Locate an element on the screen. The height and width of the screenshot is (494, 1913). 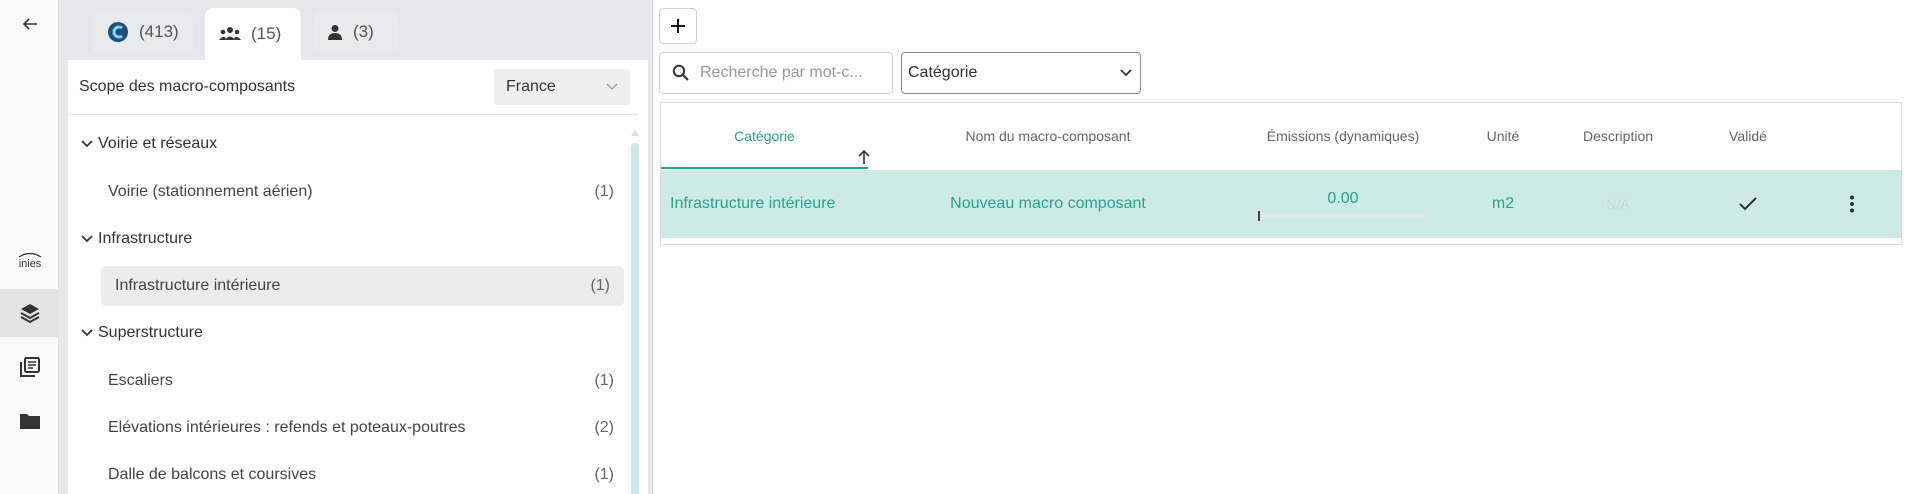
layers-icon is located at coordinates (29, 314).